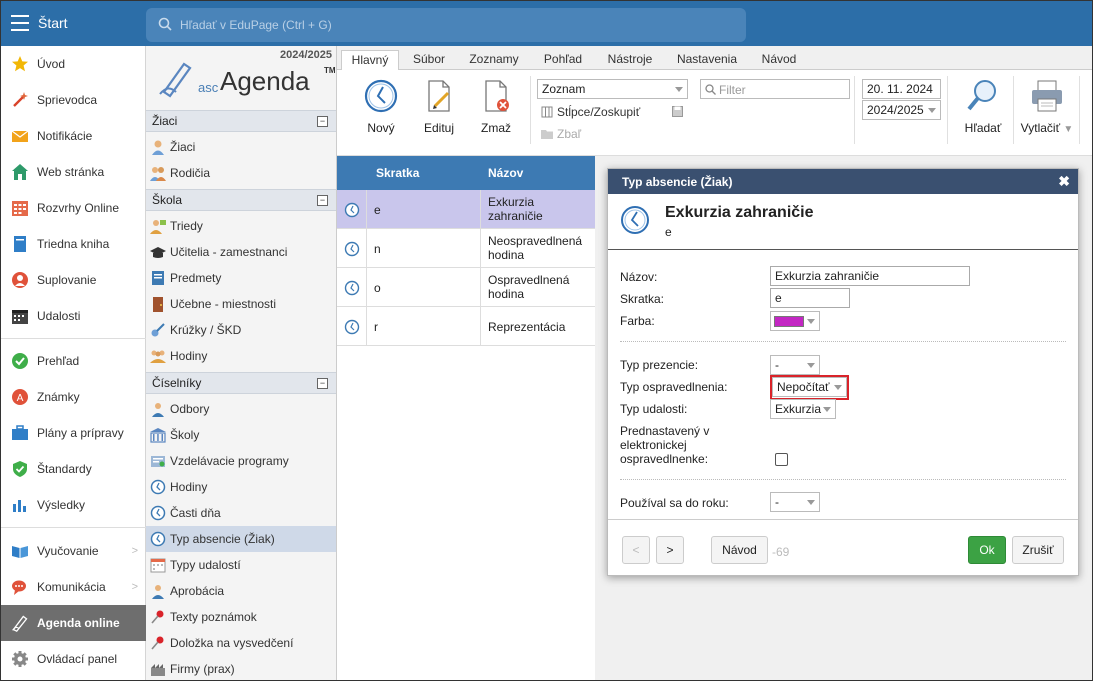  I want to click on tab-subor: Súbor, so click(429, 60).